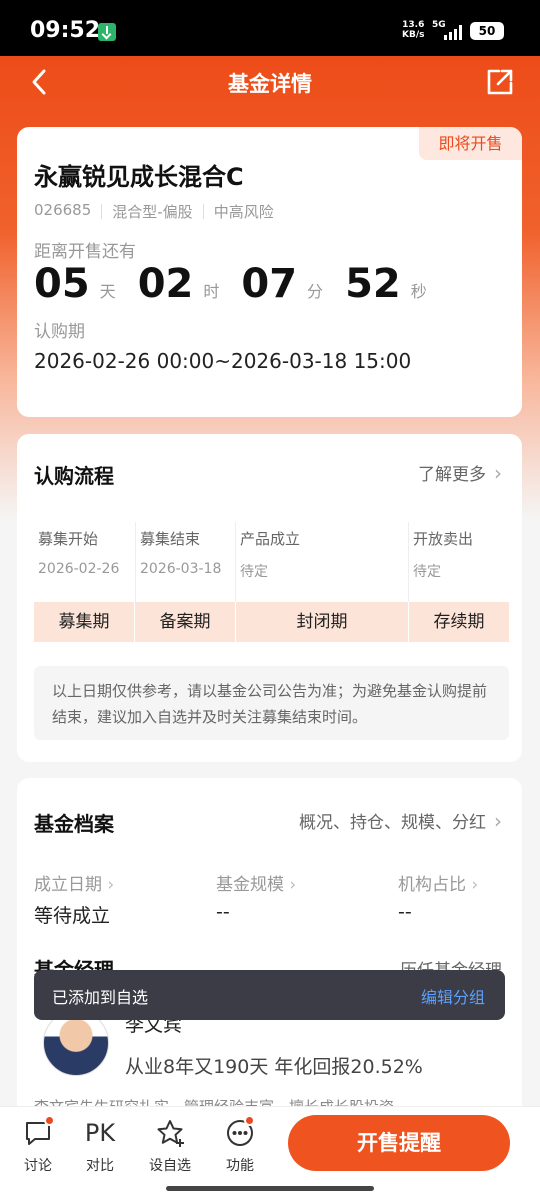 This screenshot has width=540, height=1200. Describe the element at coordinates (453, 996) in the screenshot. I see `edit-group-button: 编辑分组` at that location.